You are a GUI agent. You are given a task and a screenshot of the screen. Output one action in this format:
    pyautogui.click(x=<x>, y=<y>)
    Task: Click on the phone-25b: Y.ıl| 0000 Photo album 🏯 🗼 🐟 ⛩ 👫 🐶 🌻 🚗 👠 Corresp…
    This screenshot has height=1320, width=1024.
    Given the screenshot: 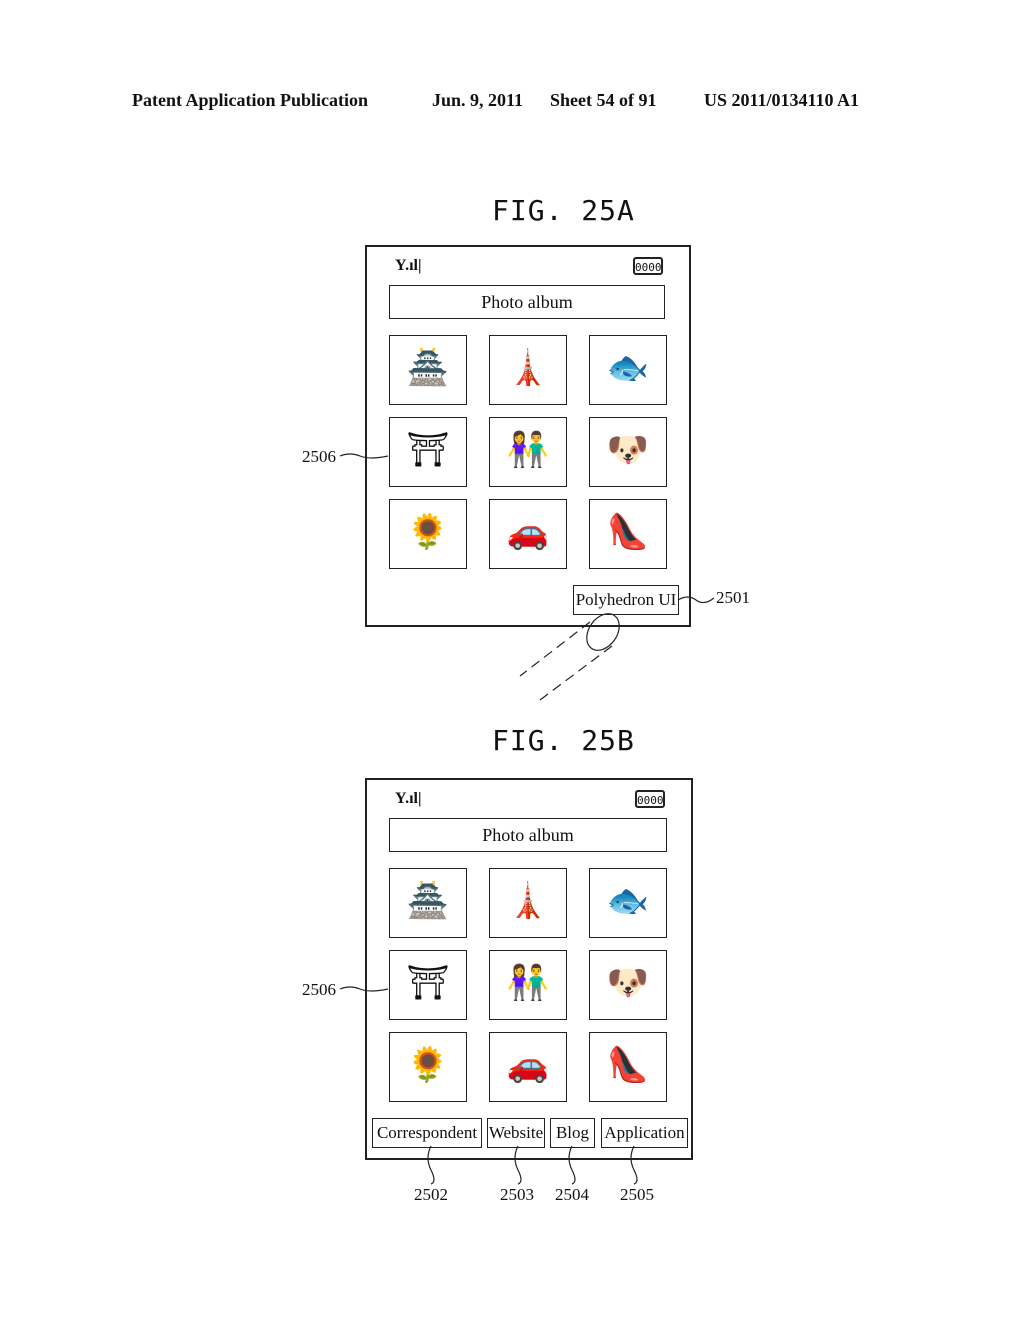 What is the action you would take?
    pyautogui.click(x=529, y=969)
    